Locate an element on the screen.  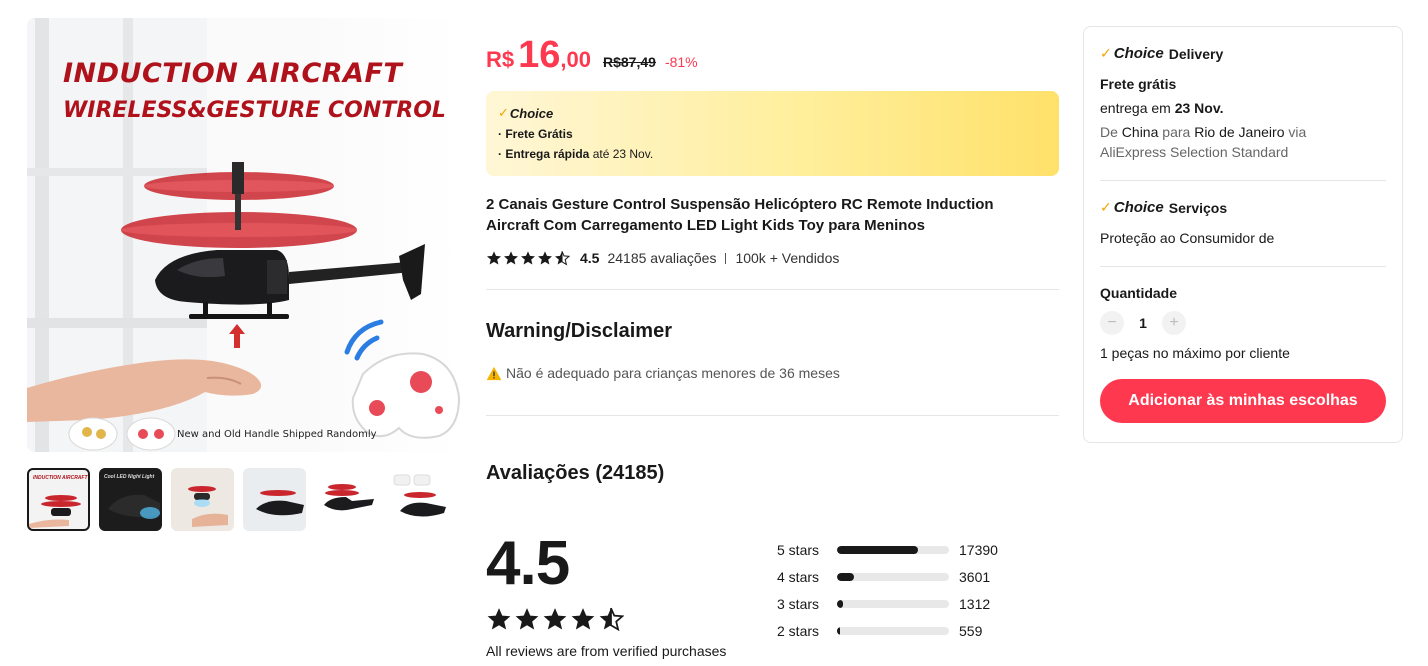
thumbnail-5-image is located at coordinates (349, 497).